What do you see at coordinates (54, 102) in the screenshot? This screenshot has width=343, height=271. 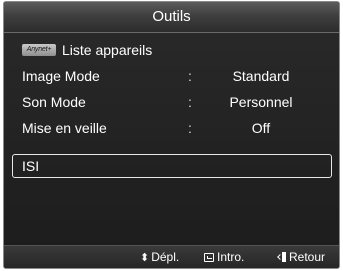 I see `menu-item-label: Son Mode` at bounding box center [54, 102].